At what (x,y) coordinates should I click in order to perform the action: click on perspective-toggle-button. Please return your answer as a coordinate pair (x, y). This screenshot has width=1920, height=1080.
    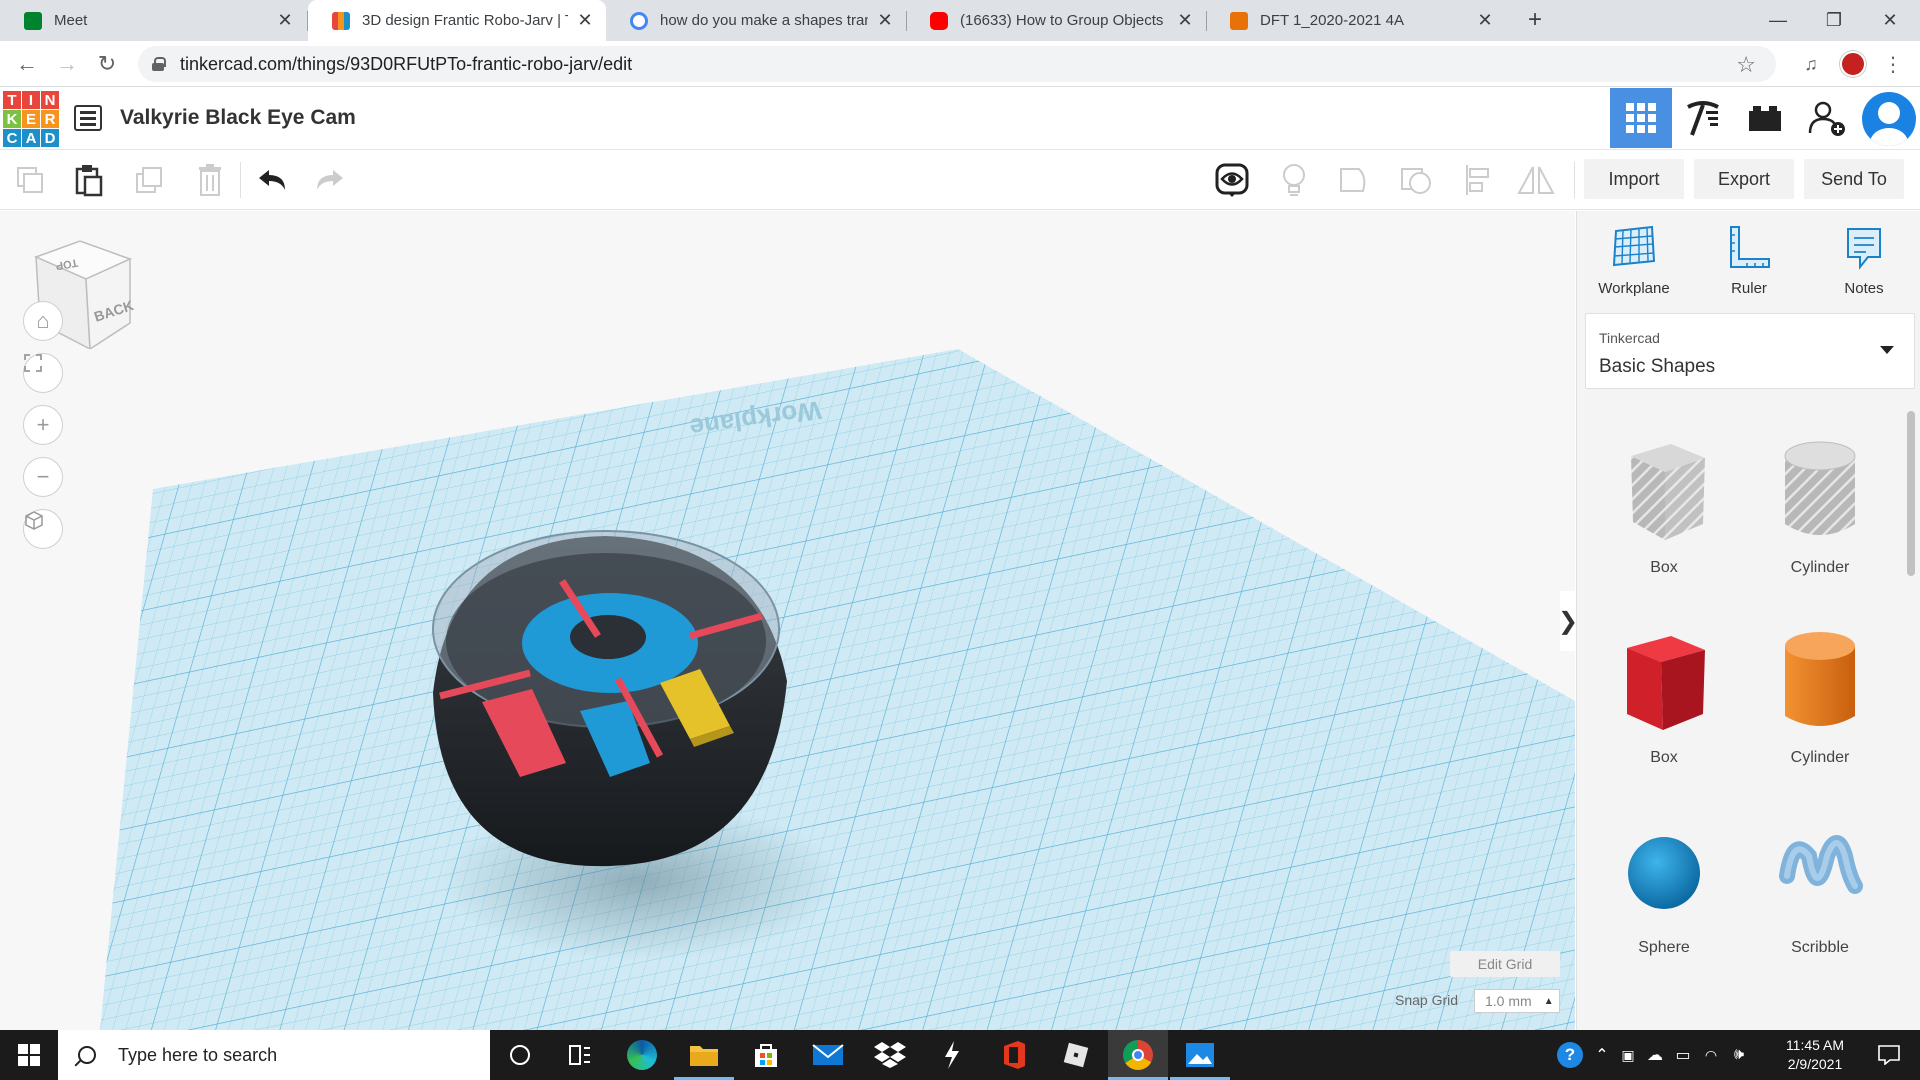
    Looking at the image, I should click on (43, 529).